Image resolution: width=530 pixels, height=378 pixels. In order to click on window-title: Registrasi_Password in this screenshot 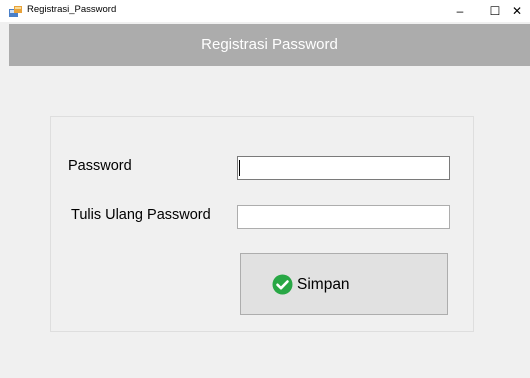, I will do `click(72, 9)`.